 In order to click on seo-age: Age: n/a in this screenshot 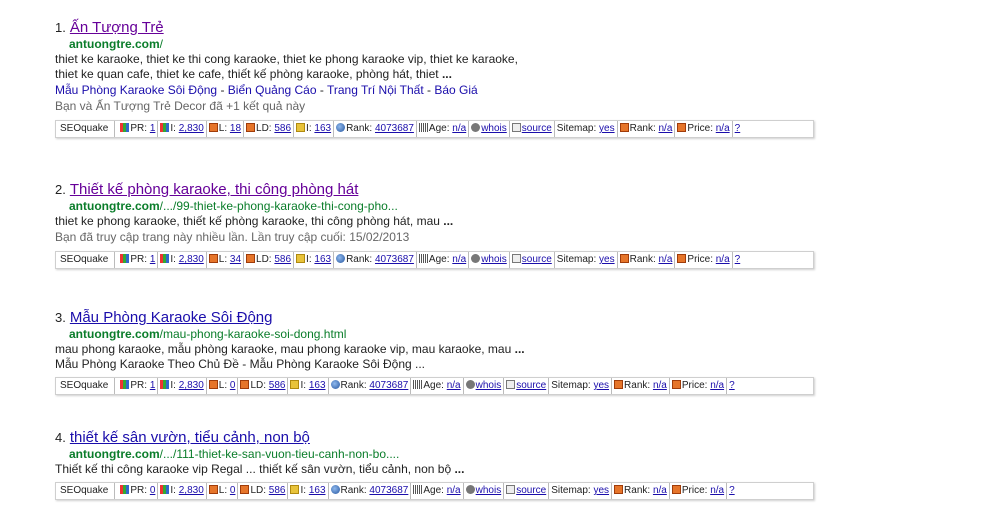, I will do `click(436, 491)`.